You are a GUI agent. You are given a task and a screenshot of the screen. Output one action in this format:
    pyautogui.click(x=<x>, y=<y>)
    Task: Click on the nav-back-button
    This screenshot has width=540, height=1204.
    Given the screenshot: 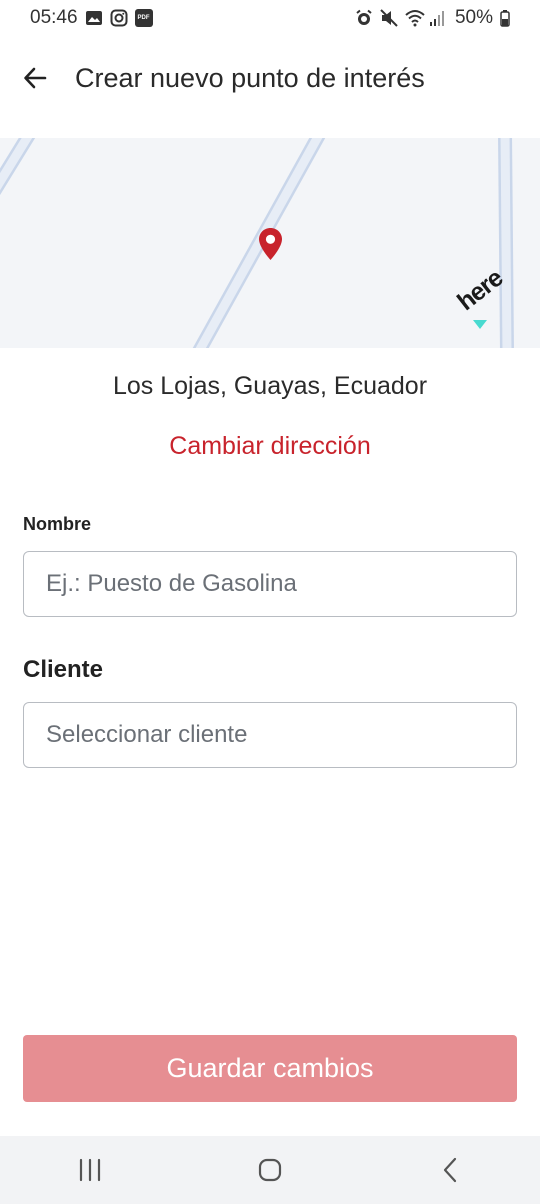 What is the action you would take?
    pyautogui.click(x=450, y=1170)
    